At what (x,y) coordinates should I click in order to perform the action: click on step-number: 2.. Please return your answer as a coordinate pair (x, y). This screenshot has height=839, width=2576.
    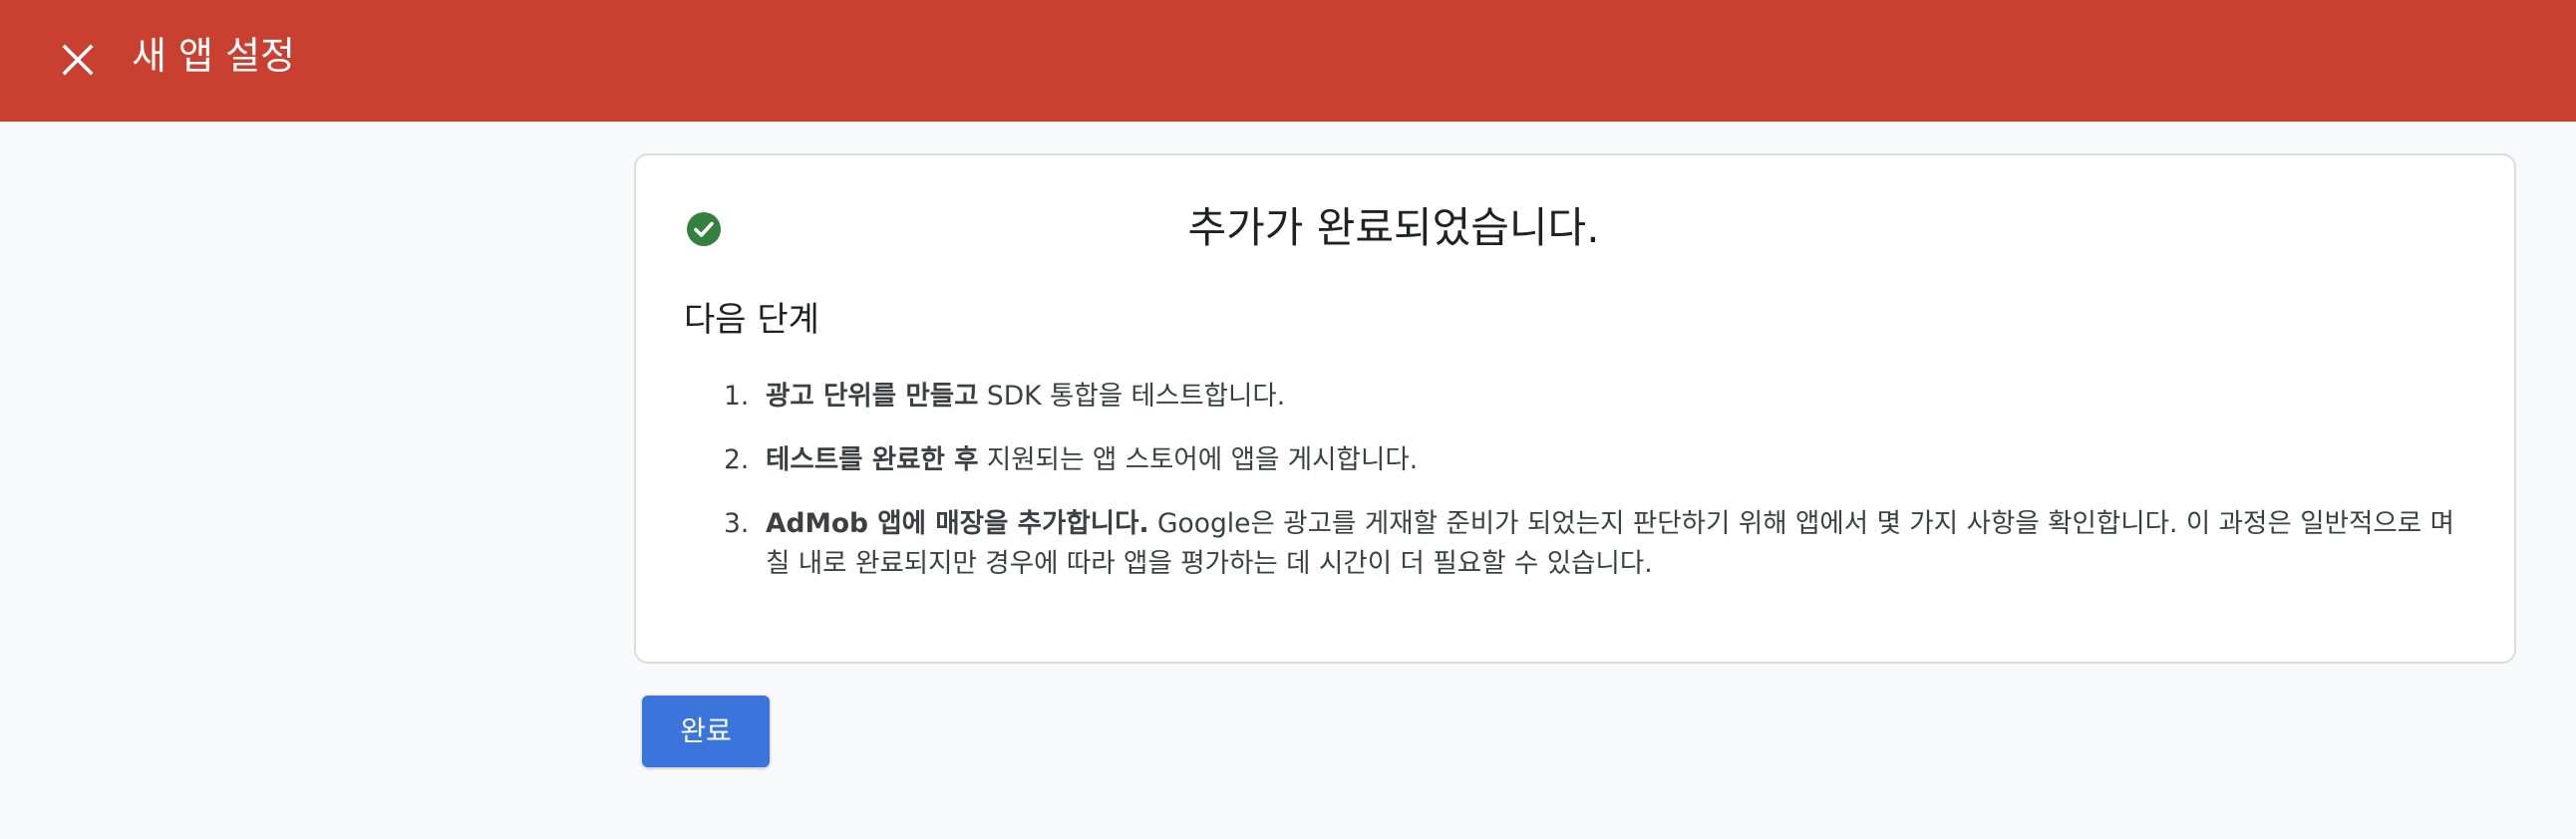
    Looking at the image, I should click on (737, 460).